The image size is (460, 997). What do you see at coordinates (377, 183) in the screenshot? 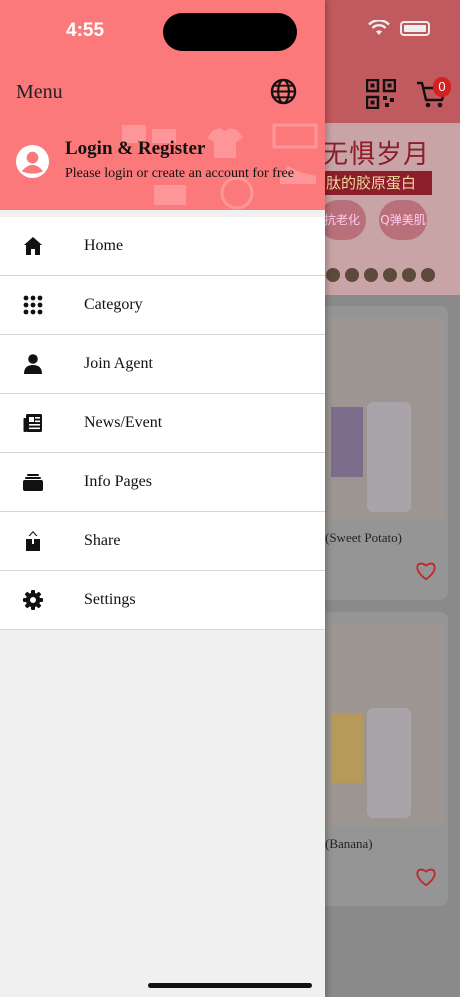
I see `banner-subtitle: 肽的胶原蛋白` at bounding box center [377, 183].